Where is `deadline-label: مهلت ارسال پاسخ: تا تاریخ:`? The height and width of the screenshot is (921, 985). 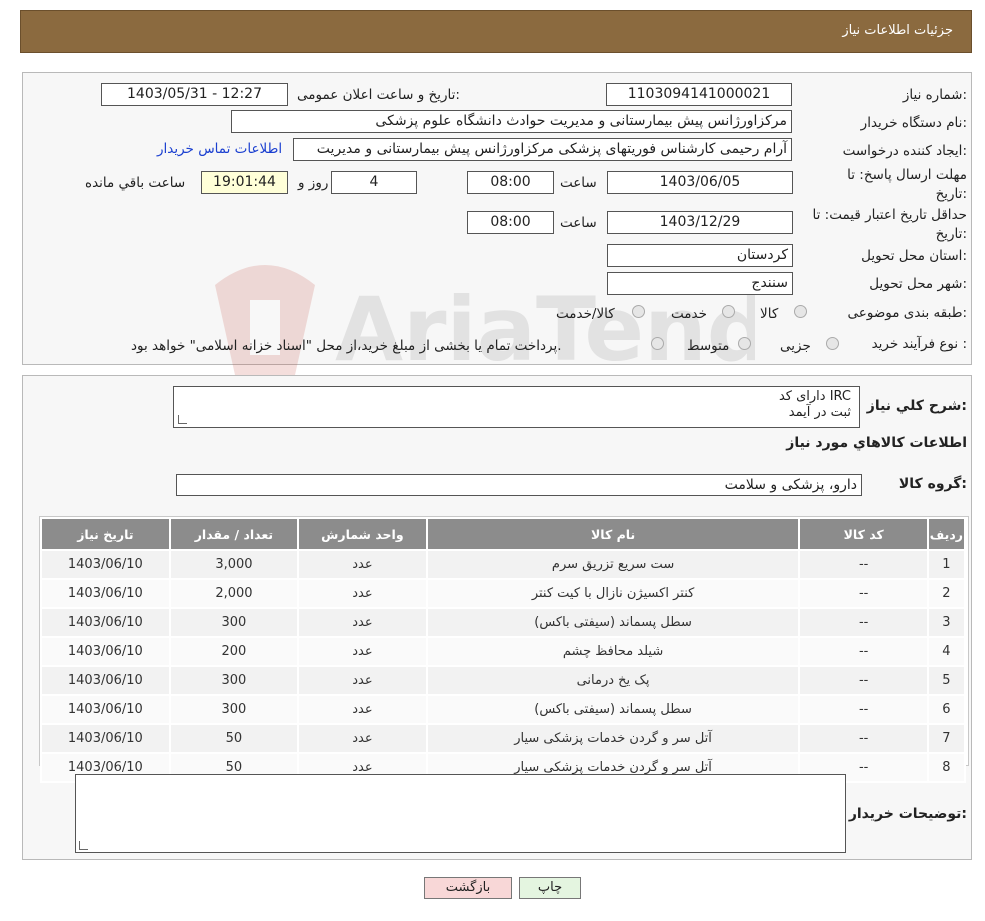
deadline-label: مهلت ارسال پاسخ: تا تاریخ: is located at coordinates (907, 184).